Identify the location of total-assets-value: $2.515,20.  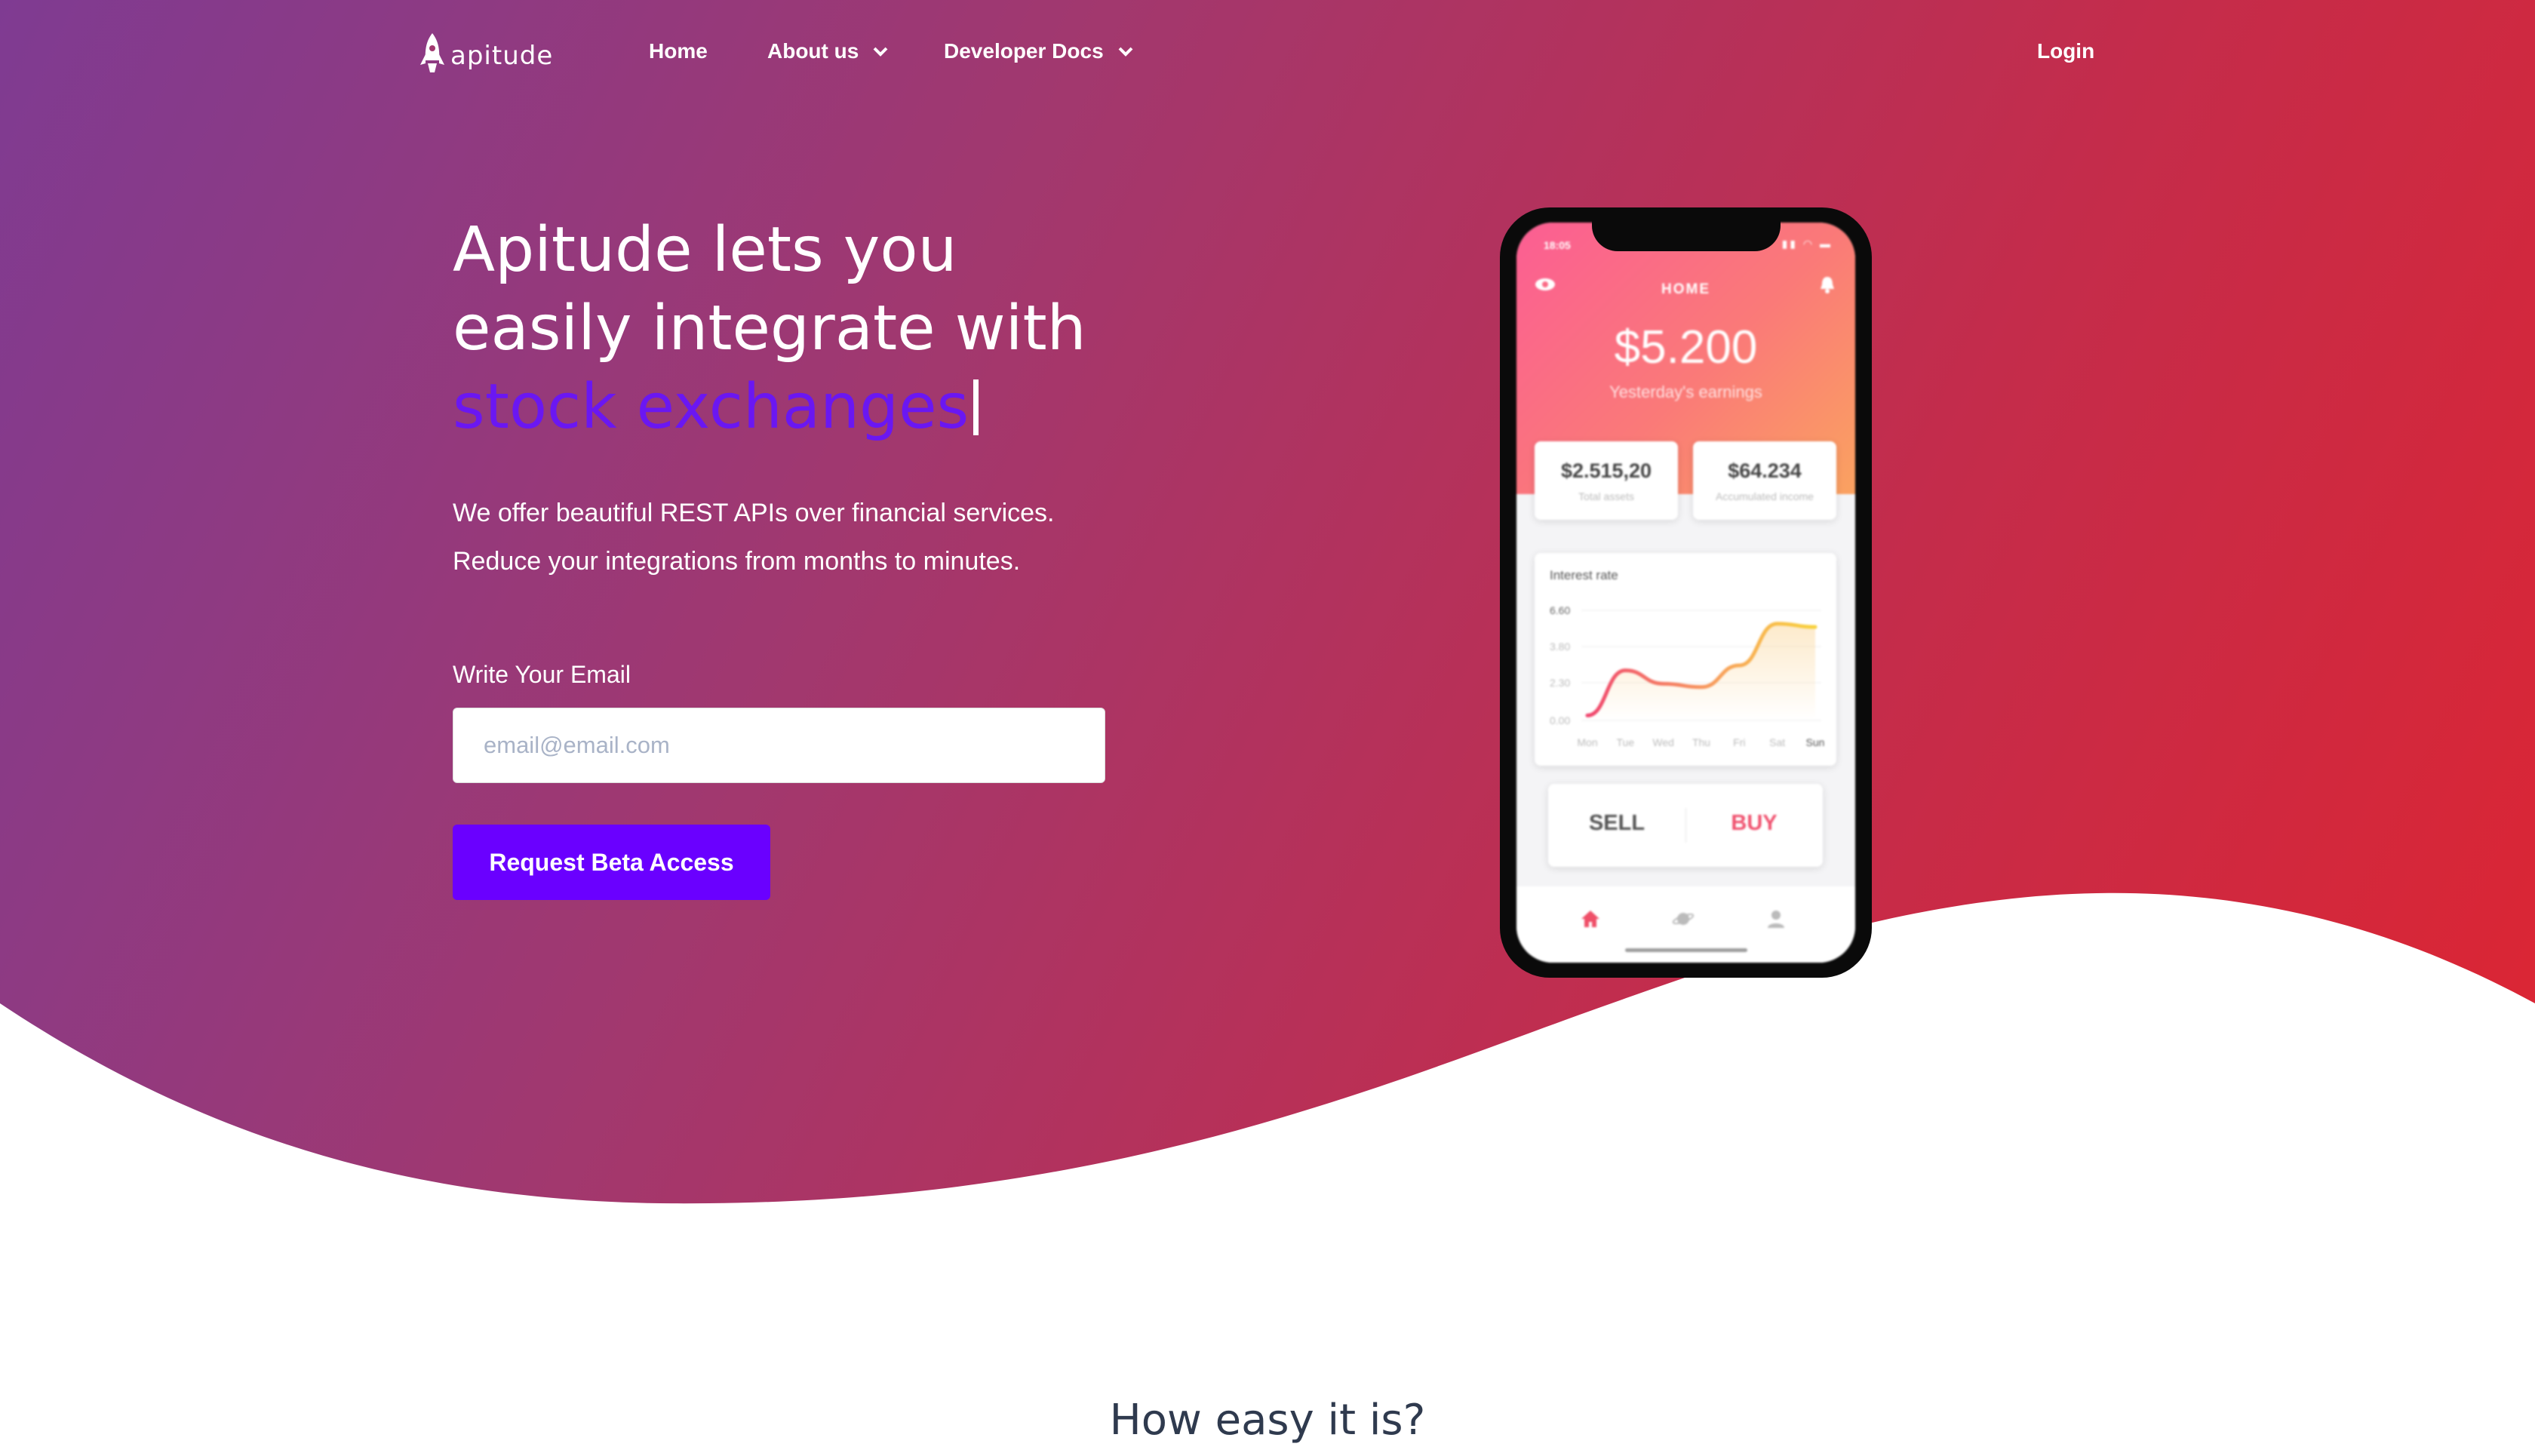
(1606, 471).